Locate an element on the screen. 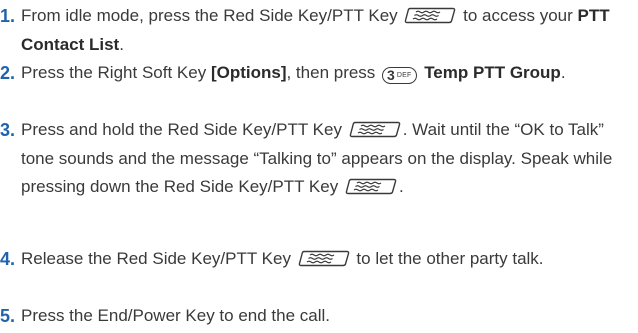 The image size is (638, 333). step-number: 1. is located at coordinates (8, 16).